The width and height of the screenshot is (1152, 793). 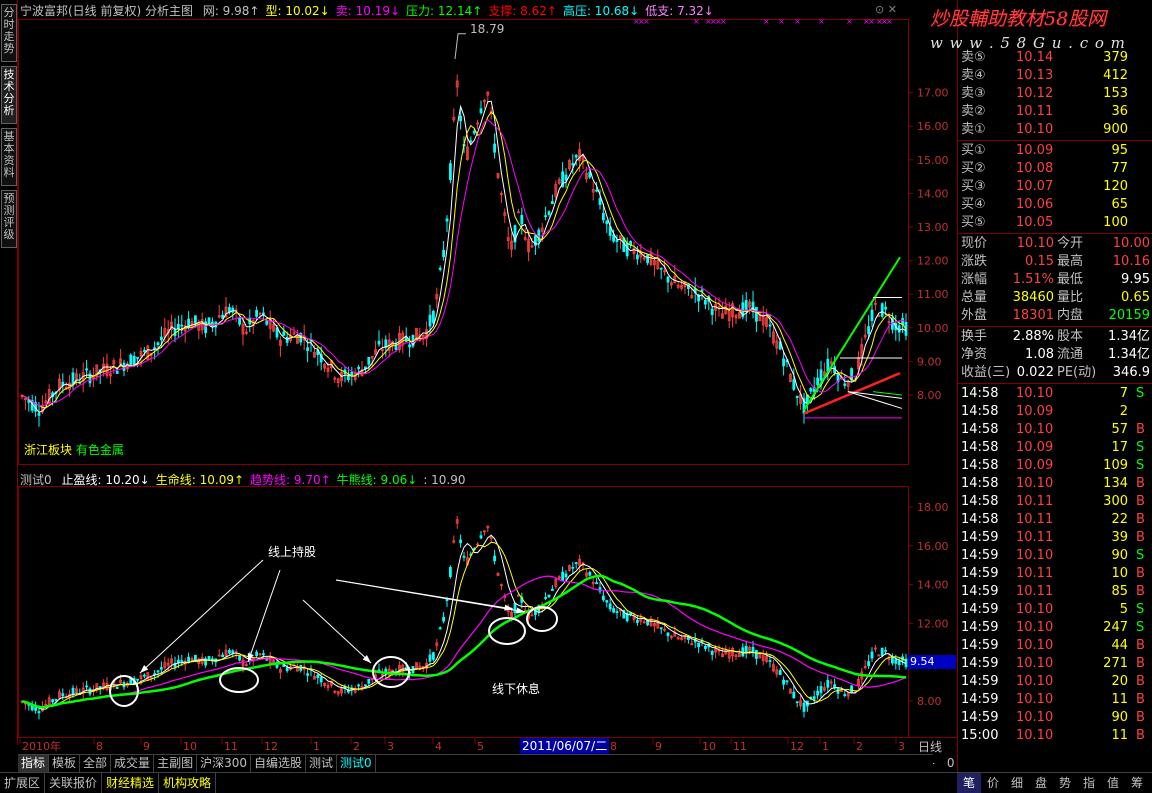 I want to click on stat-label: 总量, so click(x=974, y=297).